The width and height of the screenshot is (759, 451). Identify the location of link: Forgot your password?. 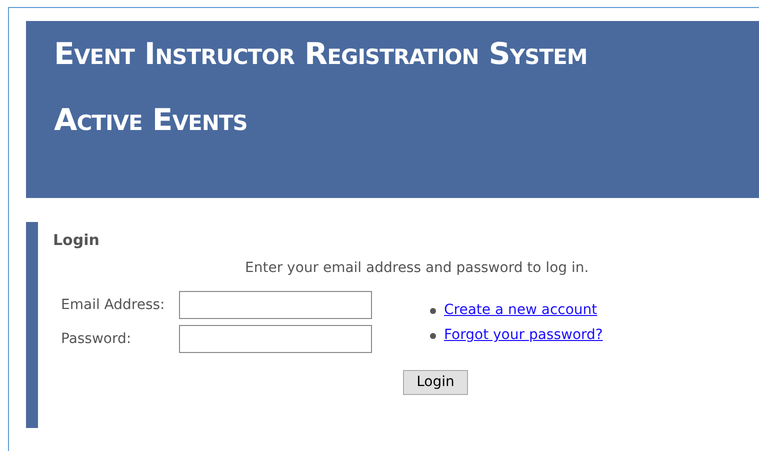
(523, 335).